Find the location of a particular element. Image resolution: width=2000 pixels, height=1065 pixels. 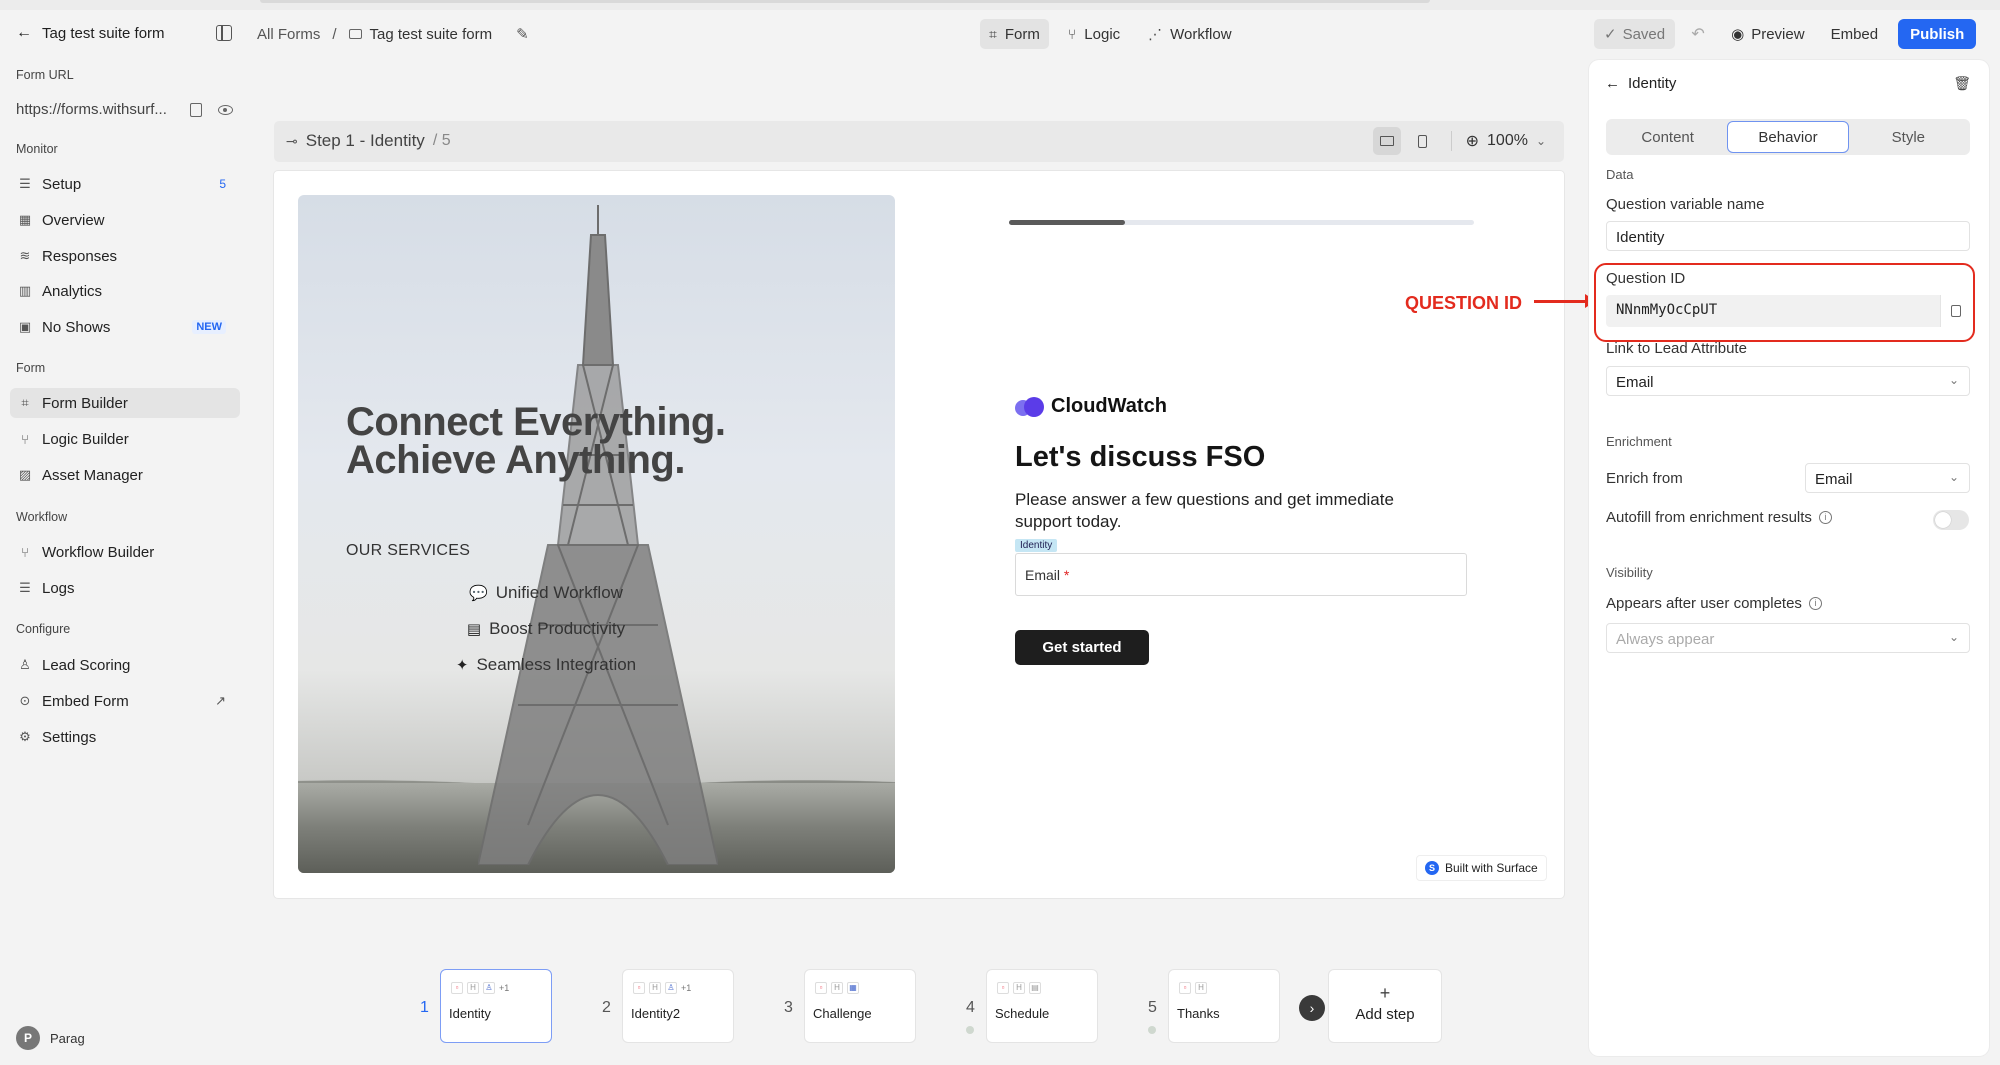

appears-after-label-text: Appears after user completes is located at coordinates (1704, 603).